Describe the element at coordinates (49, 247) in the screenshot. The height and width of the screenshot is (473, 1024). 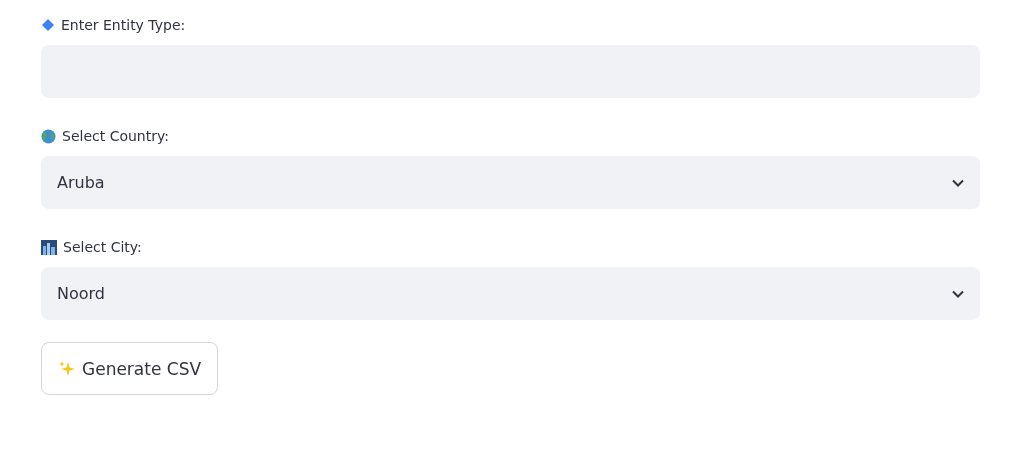
I see `city-icon` at that location.